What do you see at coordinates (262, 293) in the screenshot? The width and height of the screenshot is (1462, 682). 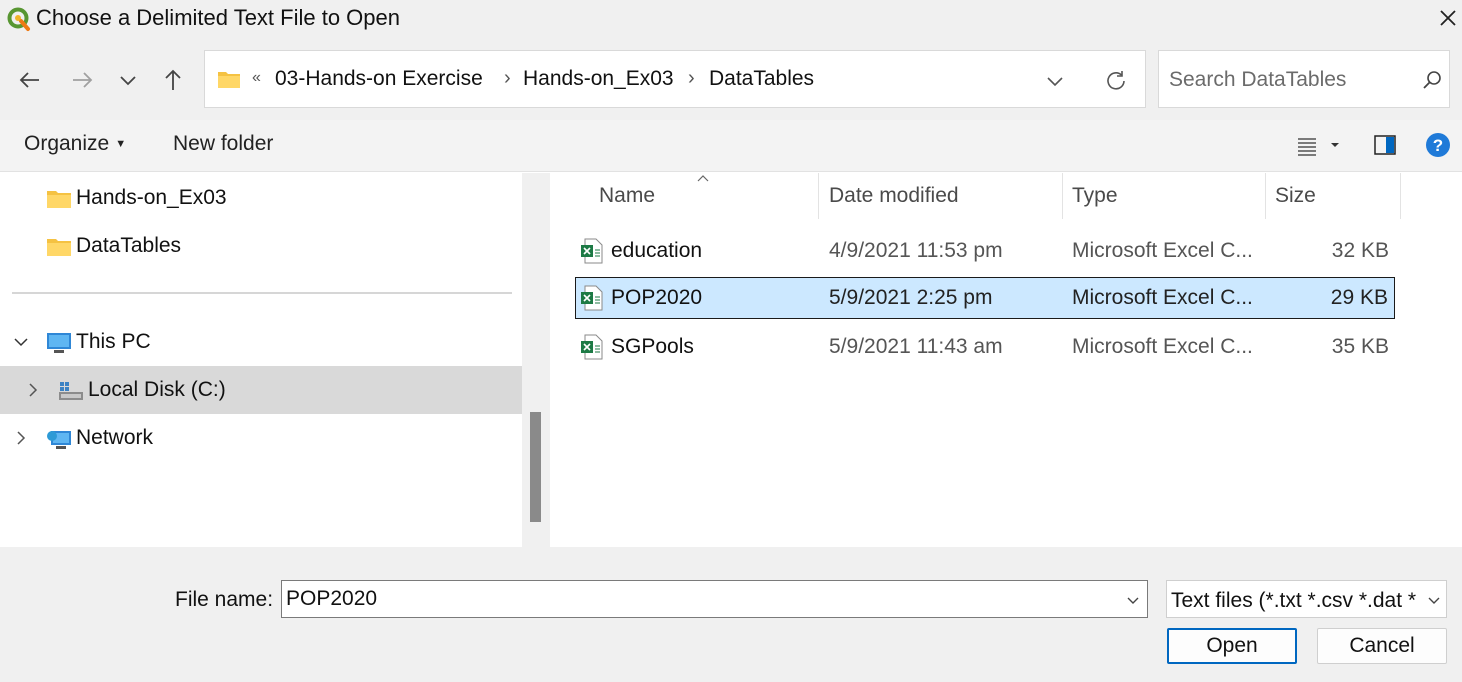 I see `divider` at bounding box center [262, 293].